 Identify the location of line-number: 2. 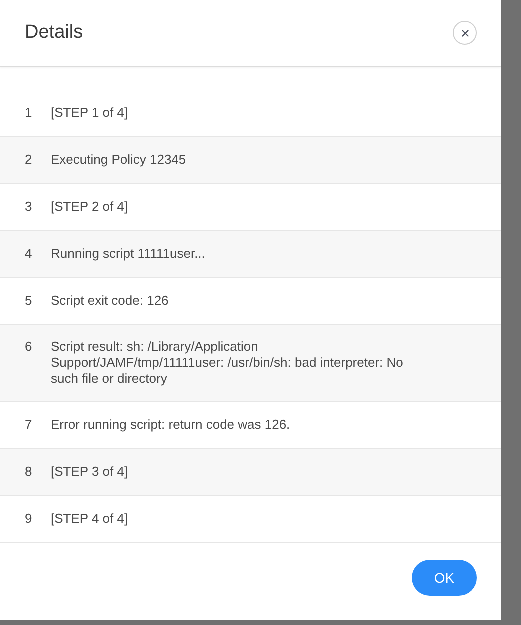
(29, 160).